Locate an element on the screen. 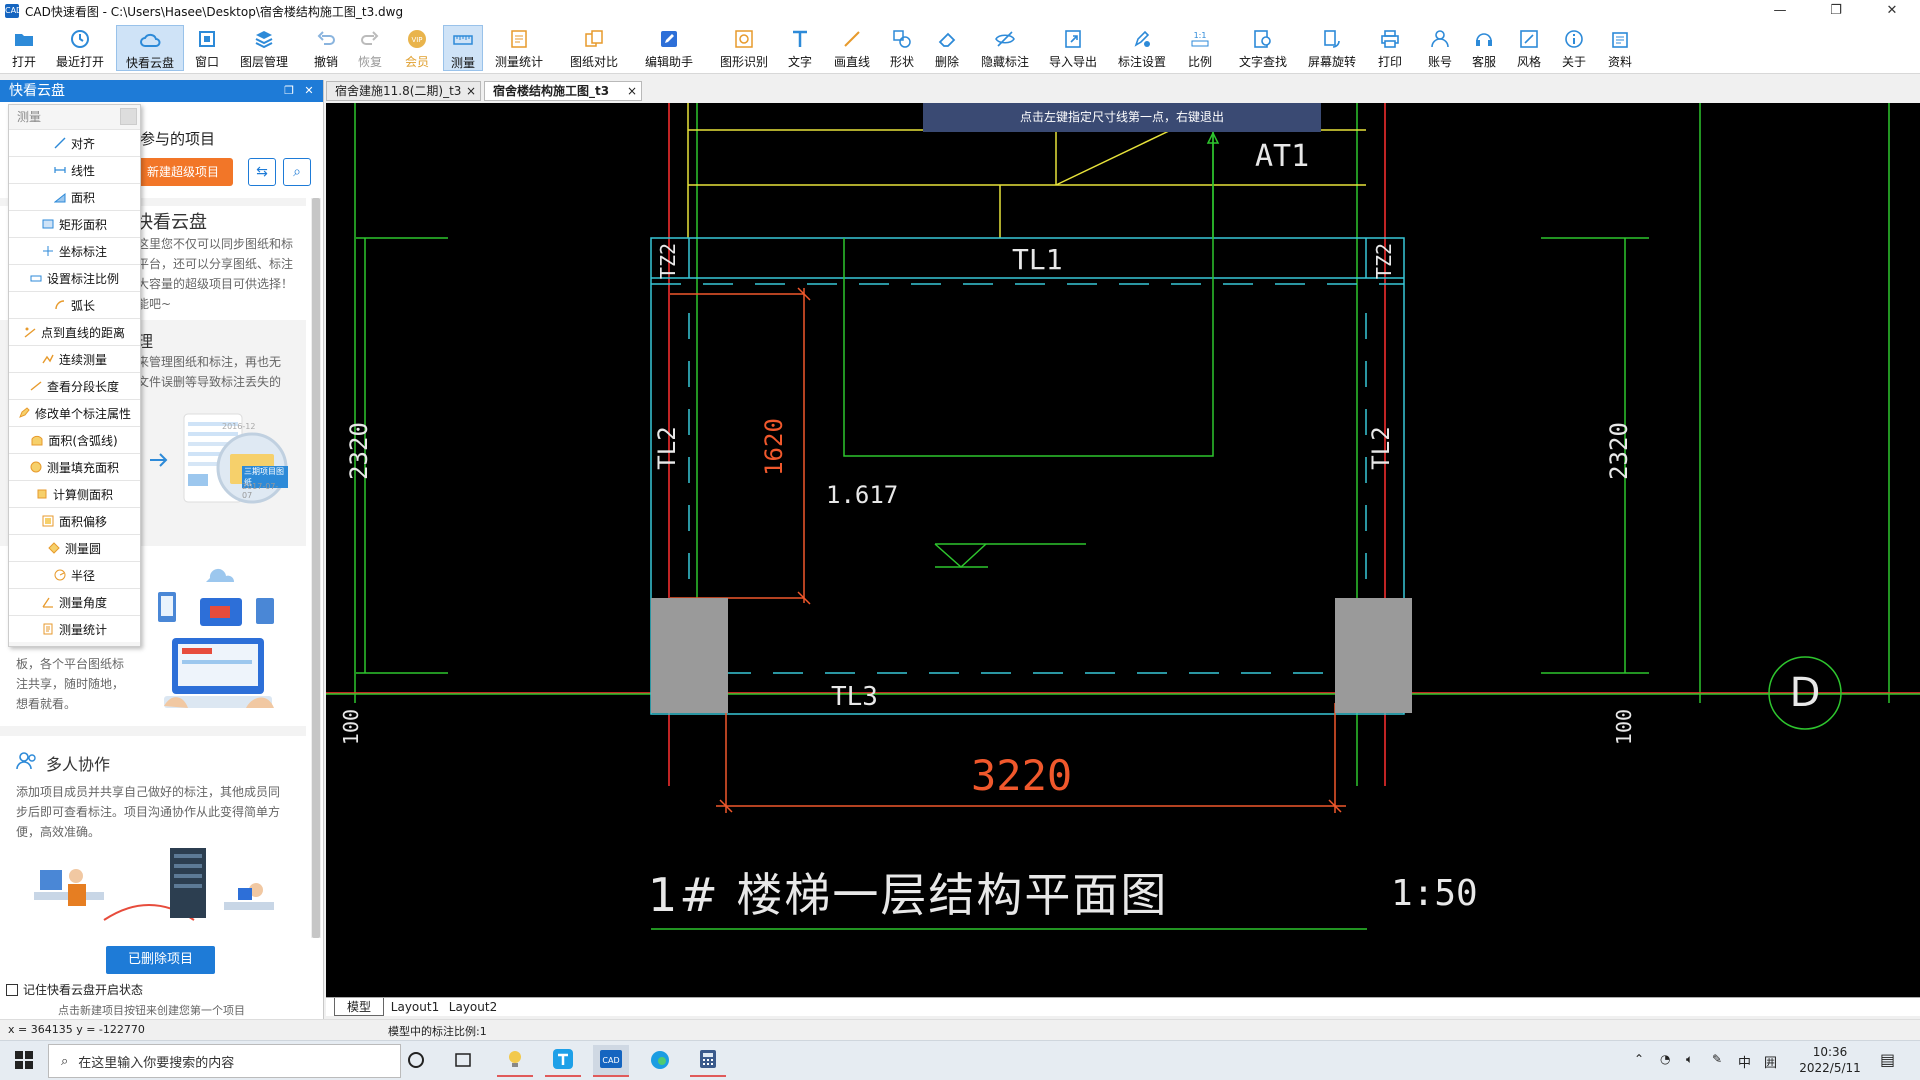  mark-settings-button: 标注设置 is located at coordinates (1142, 48).